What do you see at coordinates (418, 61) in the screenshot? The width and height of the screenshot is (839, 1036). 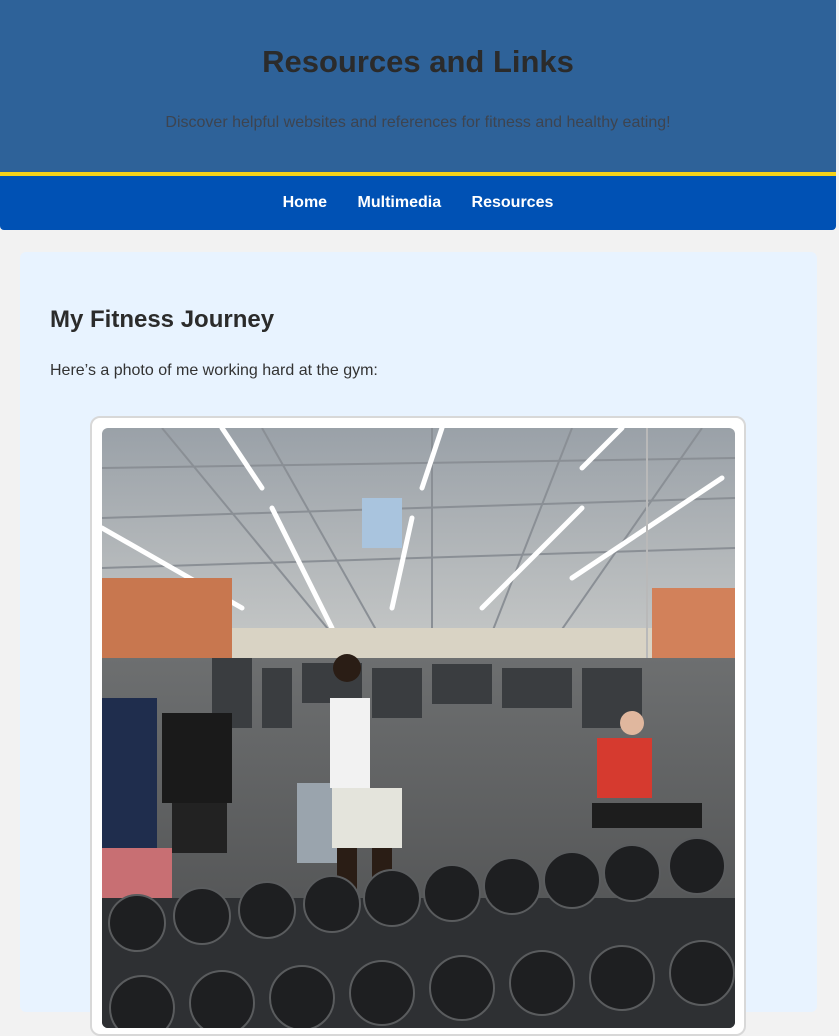 I see `page-title: Resources and Links` at bounding box center [418, 61].